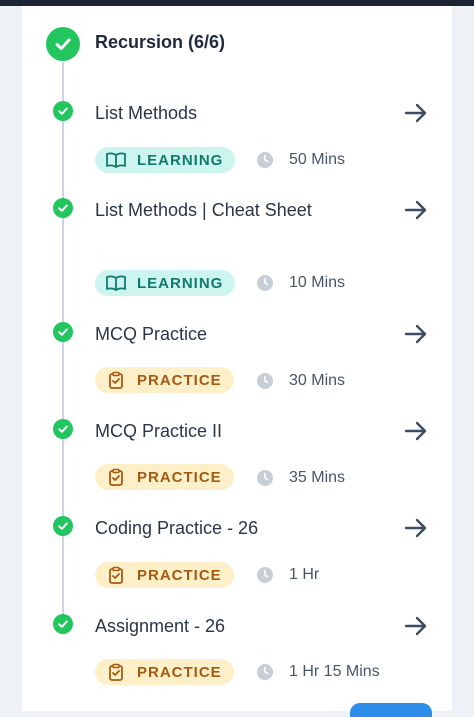  What do you see at coordinates (317, 159) in the screenshot?
I see `duration-text: 50 Mins` at bounding box center [317, 159].